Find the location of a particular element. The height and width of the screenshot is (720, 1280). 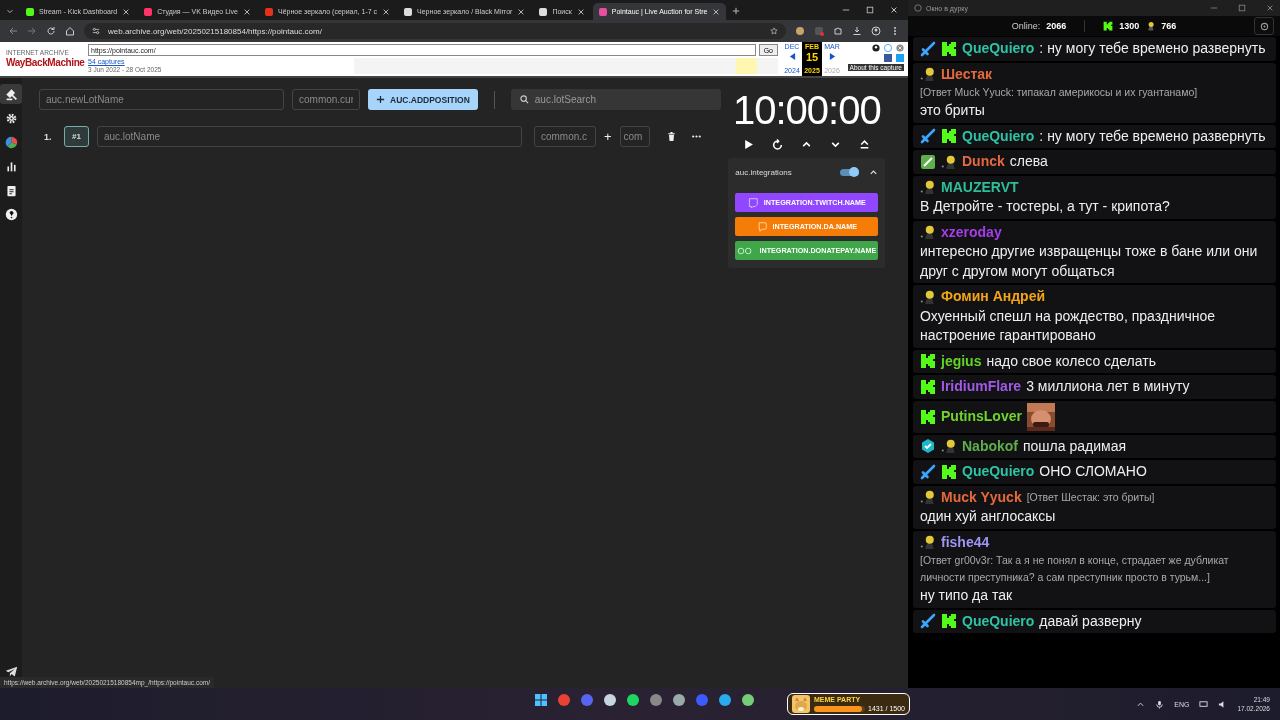

username: Шестак is located at coordinates (967, 74).